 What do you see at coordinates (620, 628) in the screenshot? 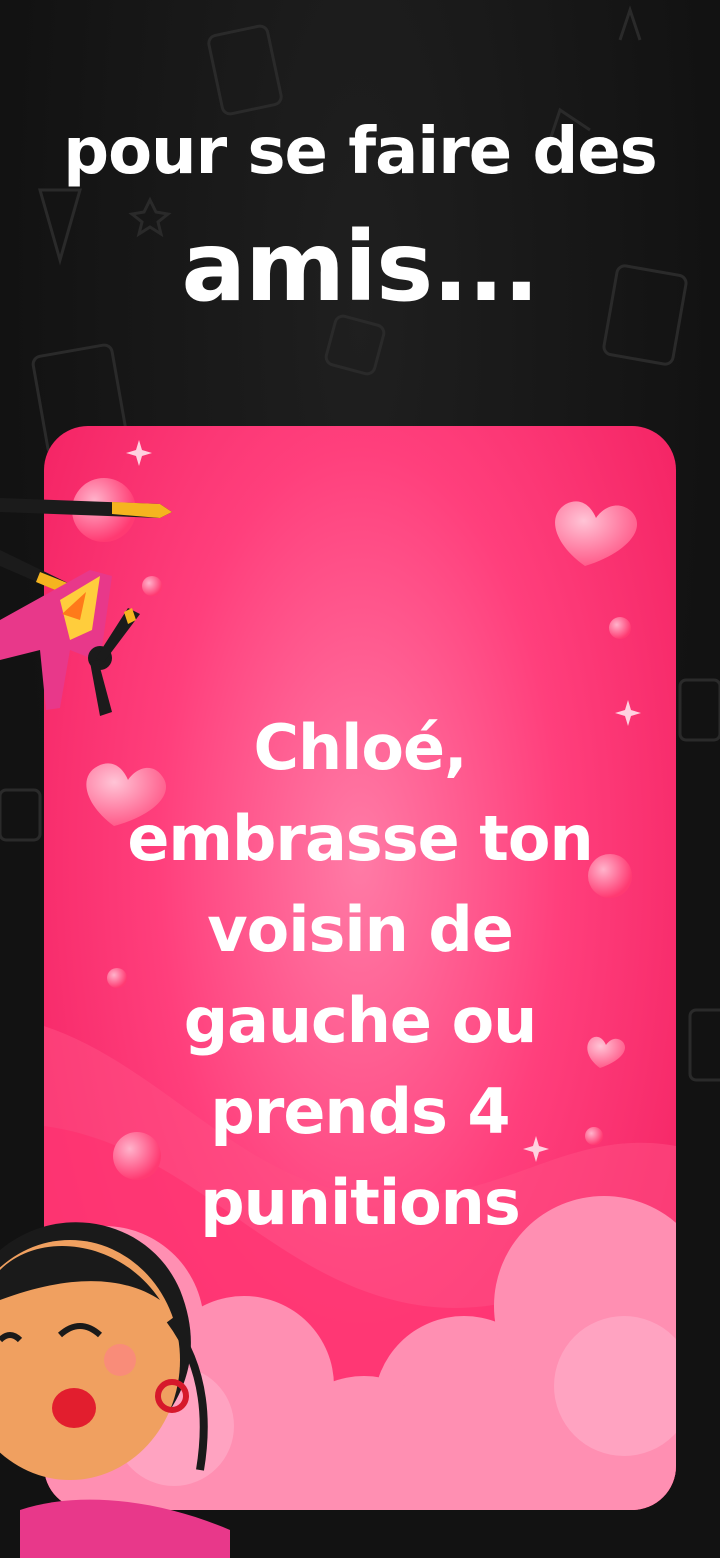
I see `bubble-icon` at bounding box center [620, 628].